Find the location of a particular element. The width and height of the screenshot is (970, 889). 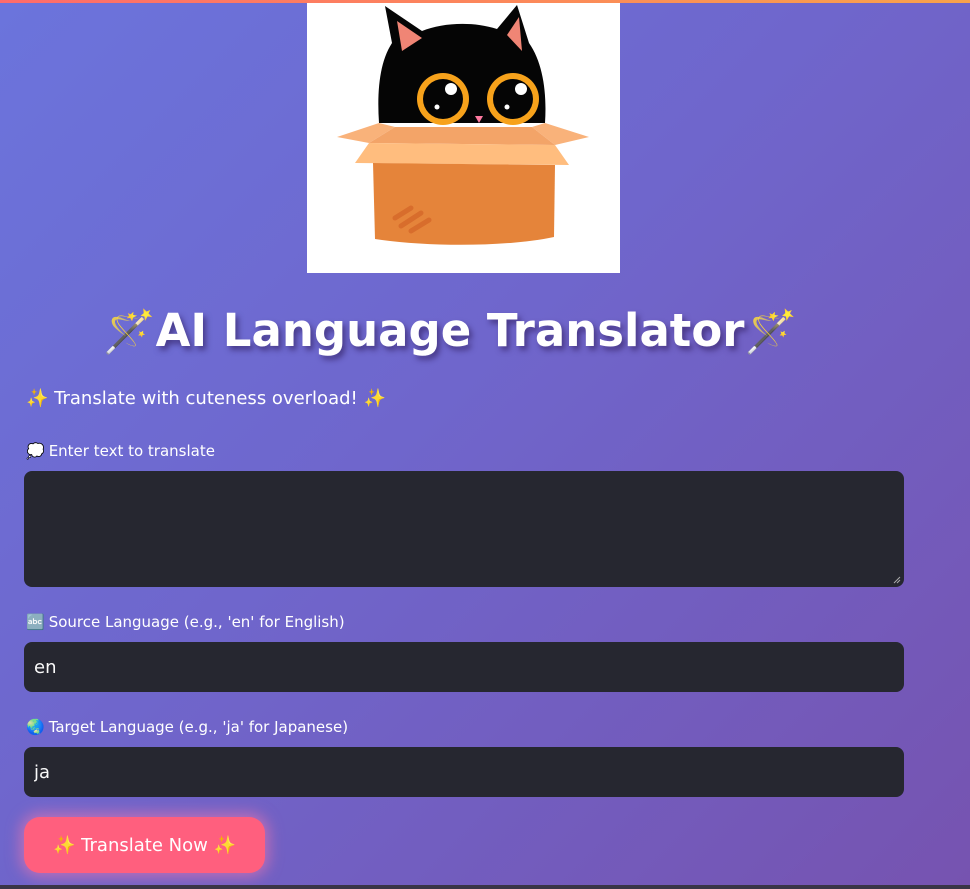

translate-now-label: Translate Now is located at coordinates (144, 845).